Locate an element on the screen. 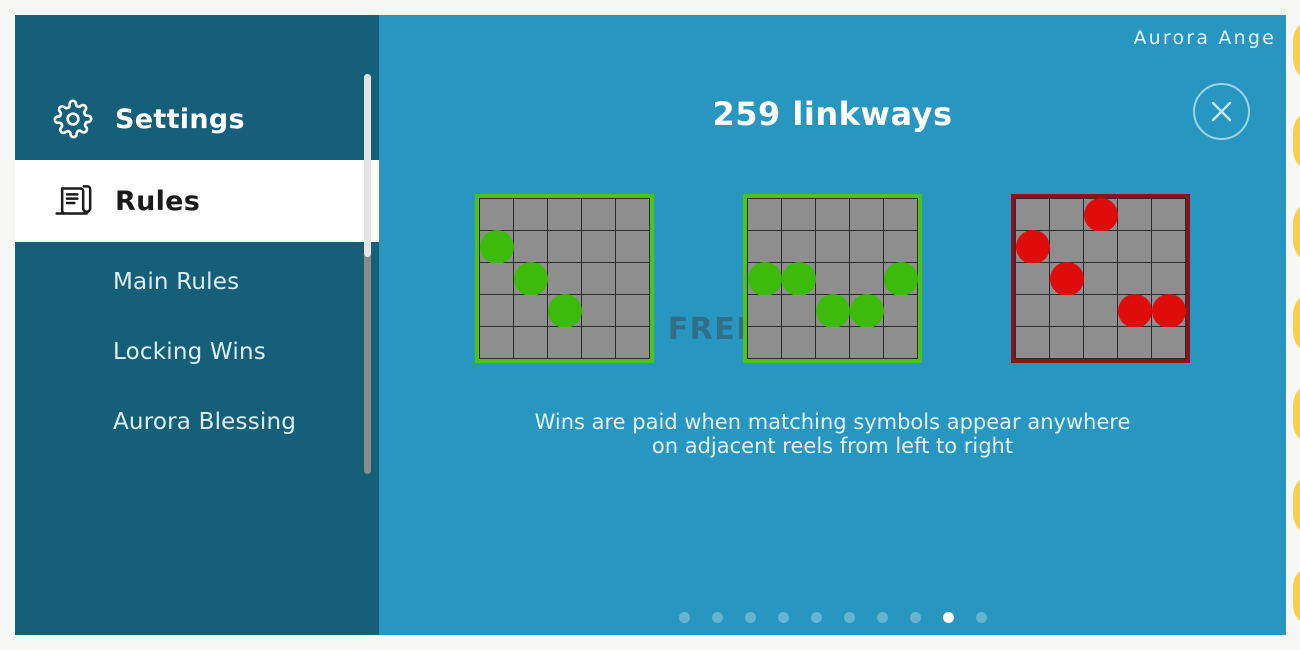 The width and height of the screenshot is (1300, 650). sidebar-item-locking-wins: Locking Wins is located at coordinates (197, 352).